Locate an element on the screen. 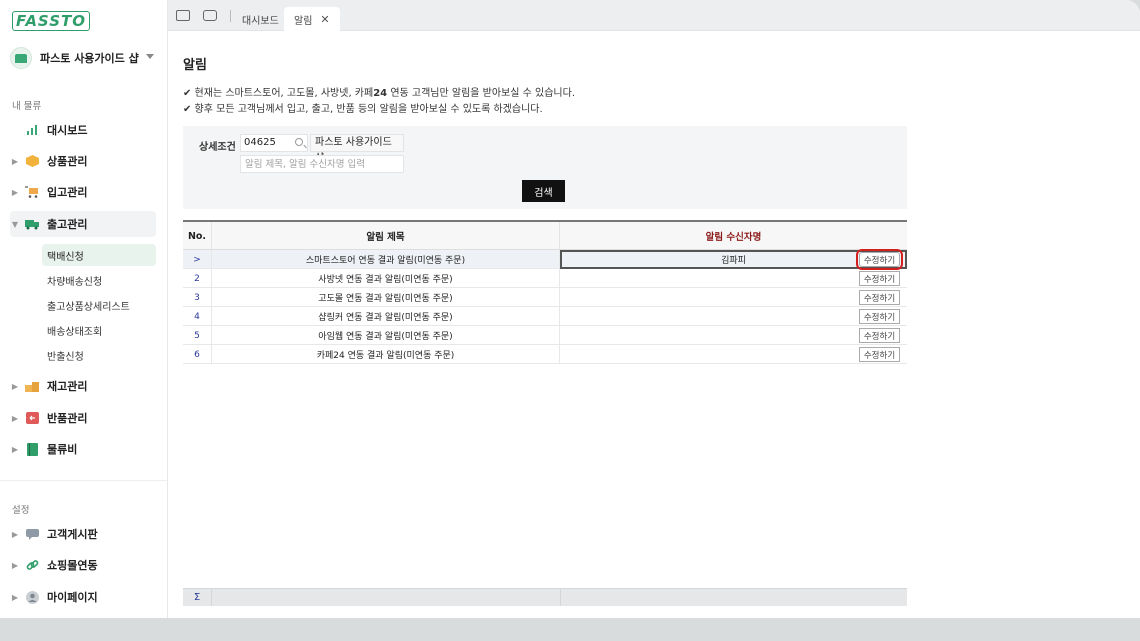  table-row: 5 아임웹 연동 결과 알림(미연동 주문) 수정하기 is located at coordinates (545, 335).